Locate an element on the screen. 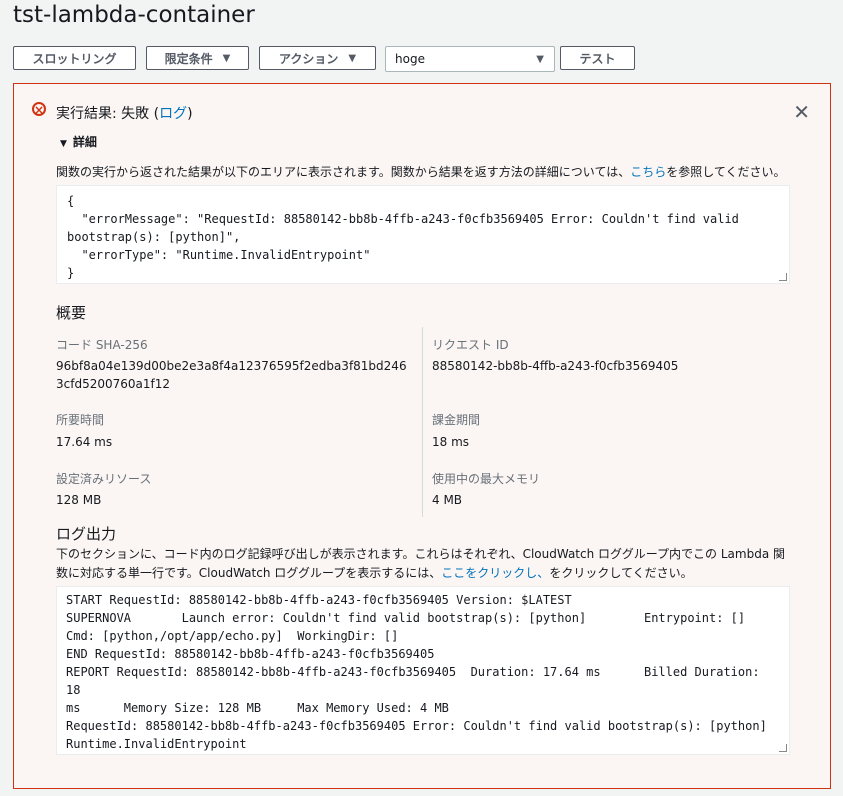 The height and width of the screenshot is (796, 843). test-event-select: hoge ▼ is located at coordinates (470, 59).